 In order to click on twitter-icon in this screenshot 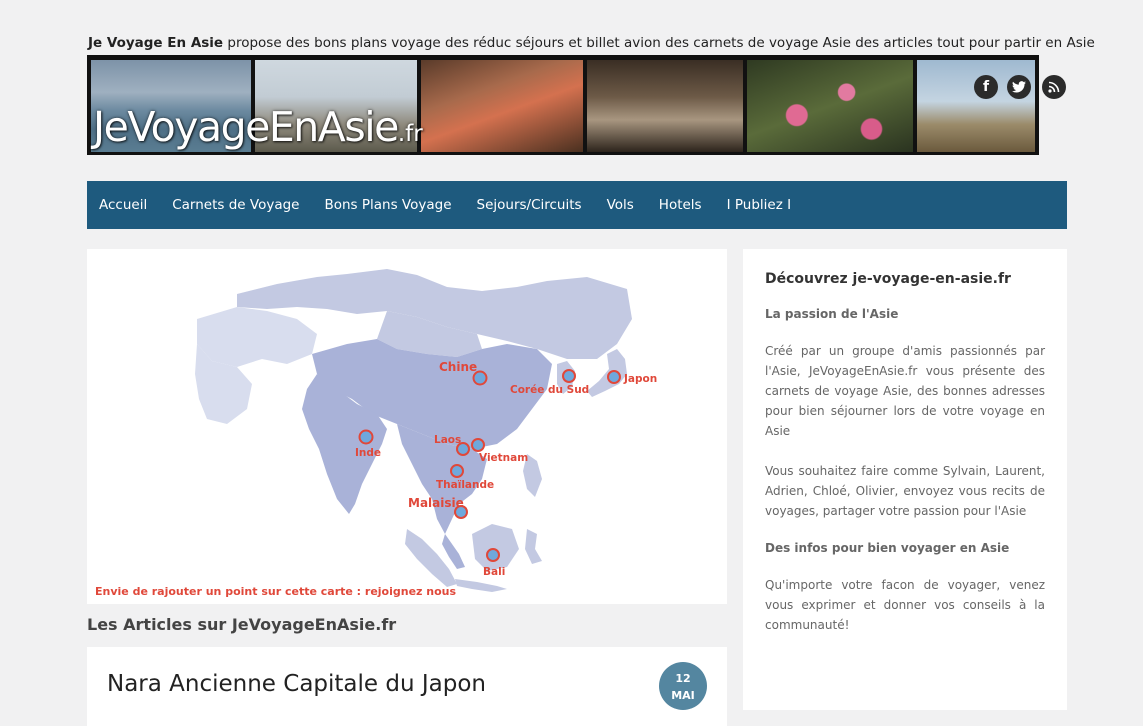, I will do `click(1019, 87)`.